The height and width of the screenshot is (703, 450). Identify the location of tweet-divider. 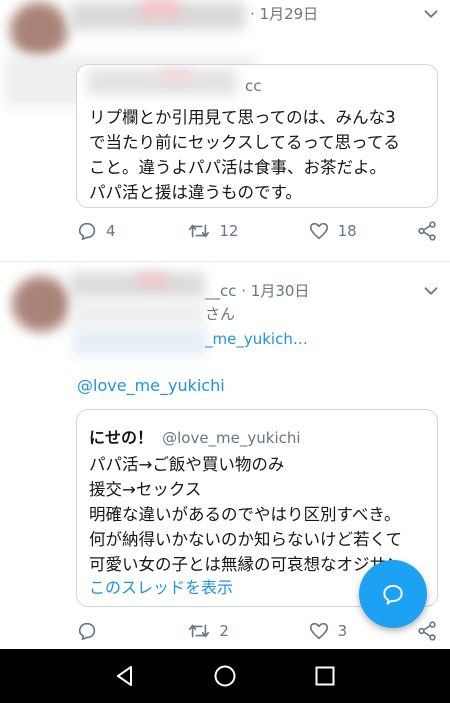
(225, 261).